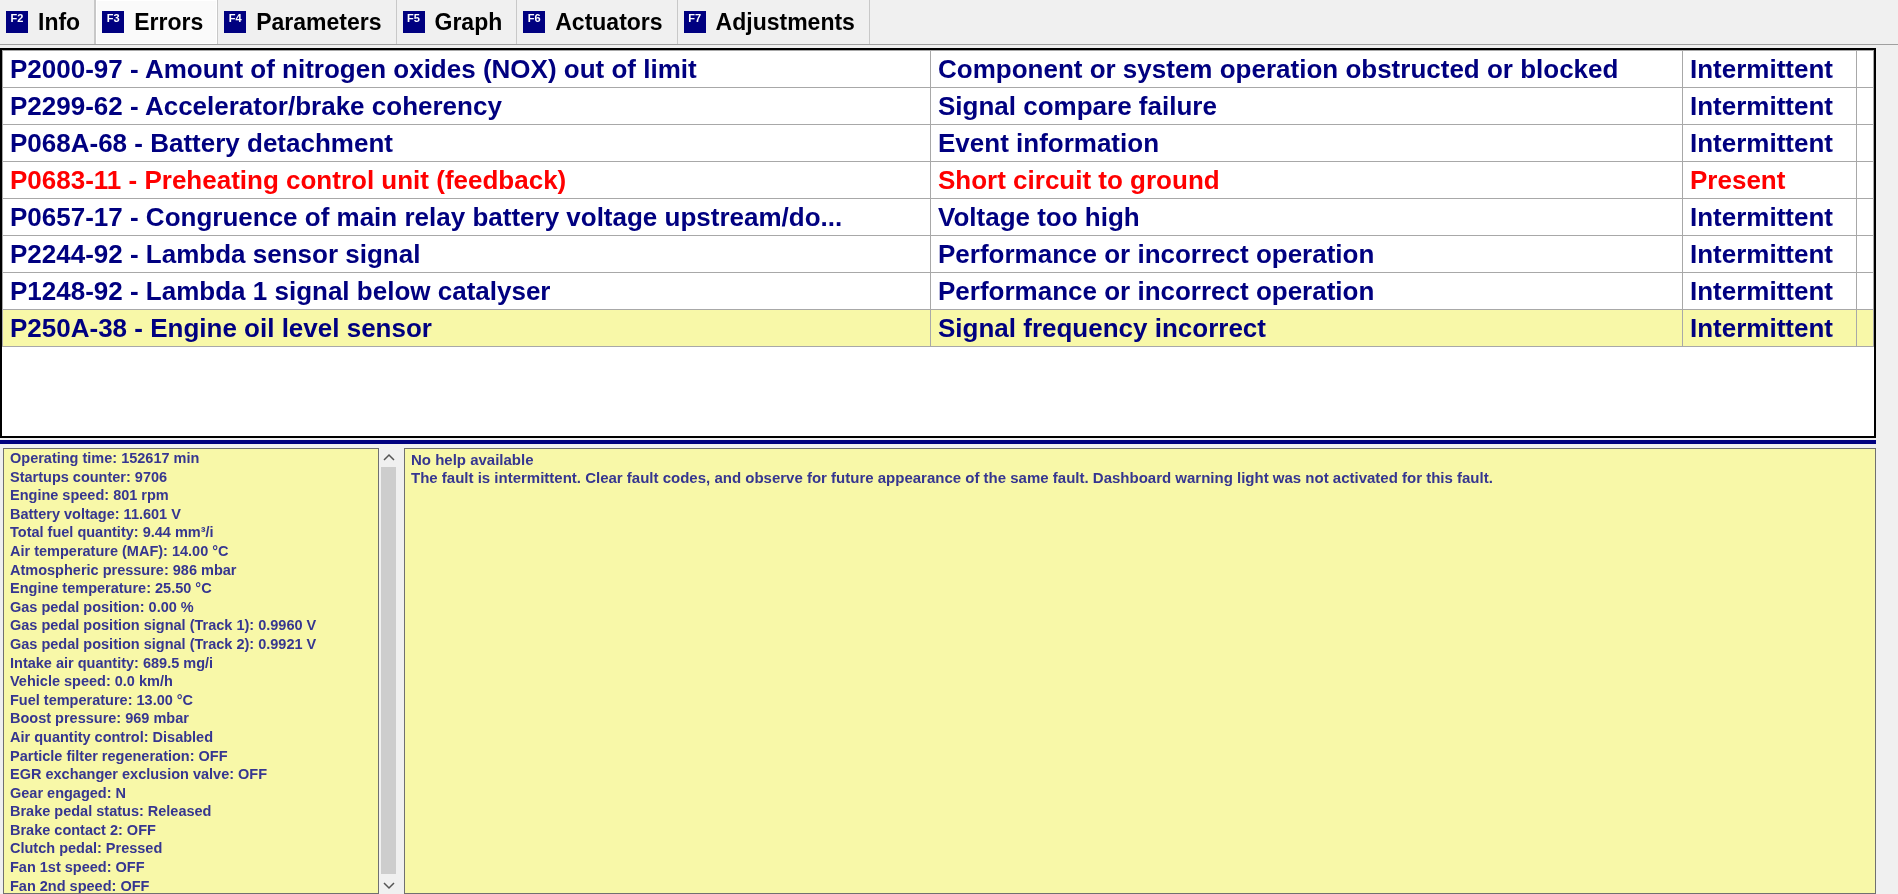 The width and height of the screenshot is (1898, 894). I want to click on fault-row: P2299-62 - Accelerator/brake coherency Signal compare failure Intermittent, so click(938, 106).